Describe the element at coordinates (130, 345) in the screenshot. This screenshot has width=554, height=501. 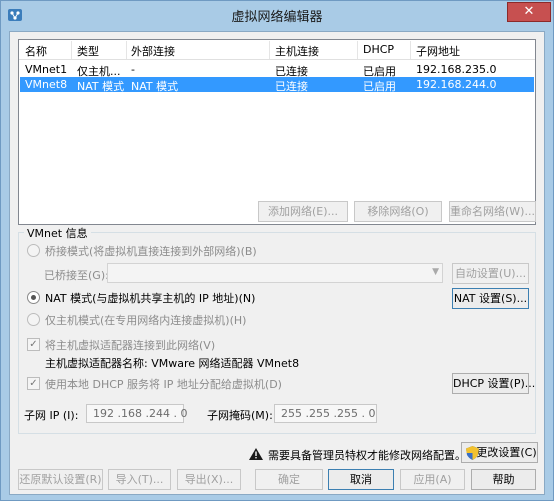
I see `connect-adapter-label: 将主机虚拟适配器连接到此网络(V)` at that location.